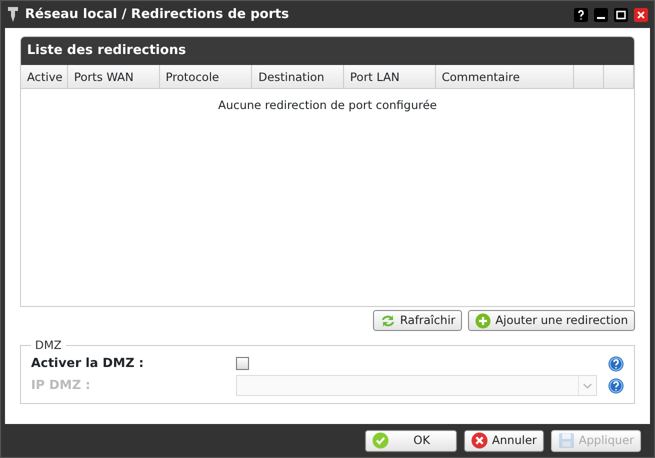 This screenshot has height=458, width=655. Describe the element at coordinates (88, 363) in the screenshot. I see `field-label: Activer la DMZ :` at that location.